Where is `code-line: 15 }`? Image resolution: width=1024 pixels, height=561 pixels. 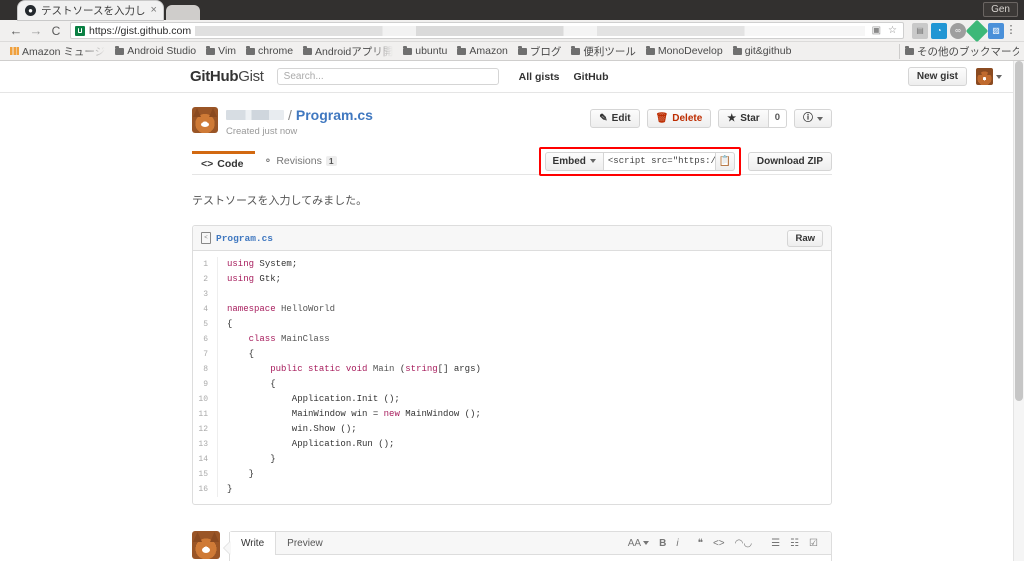
code-line: 15 } is located at coordinates (512, 474).